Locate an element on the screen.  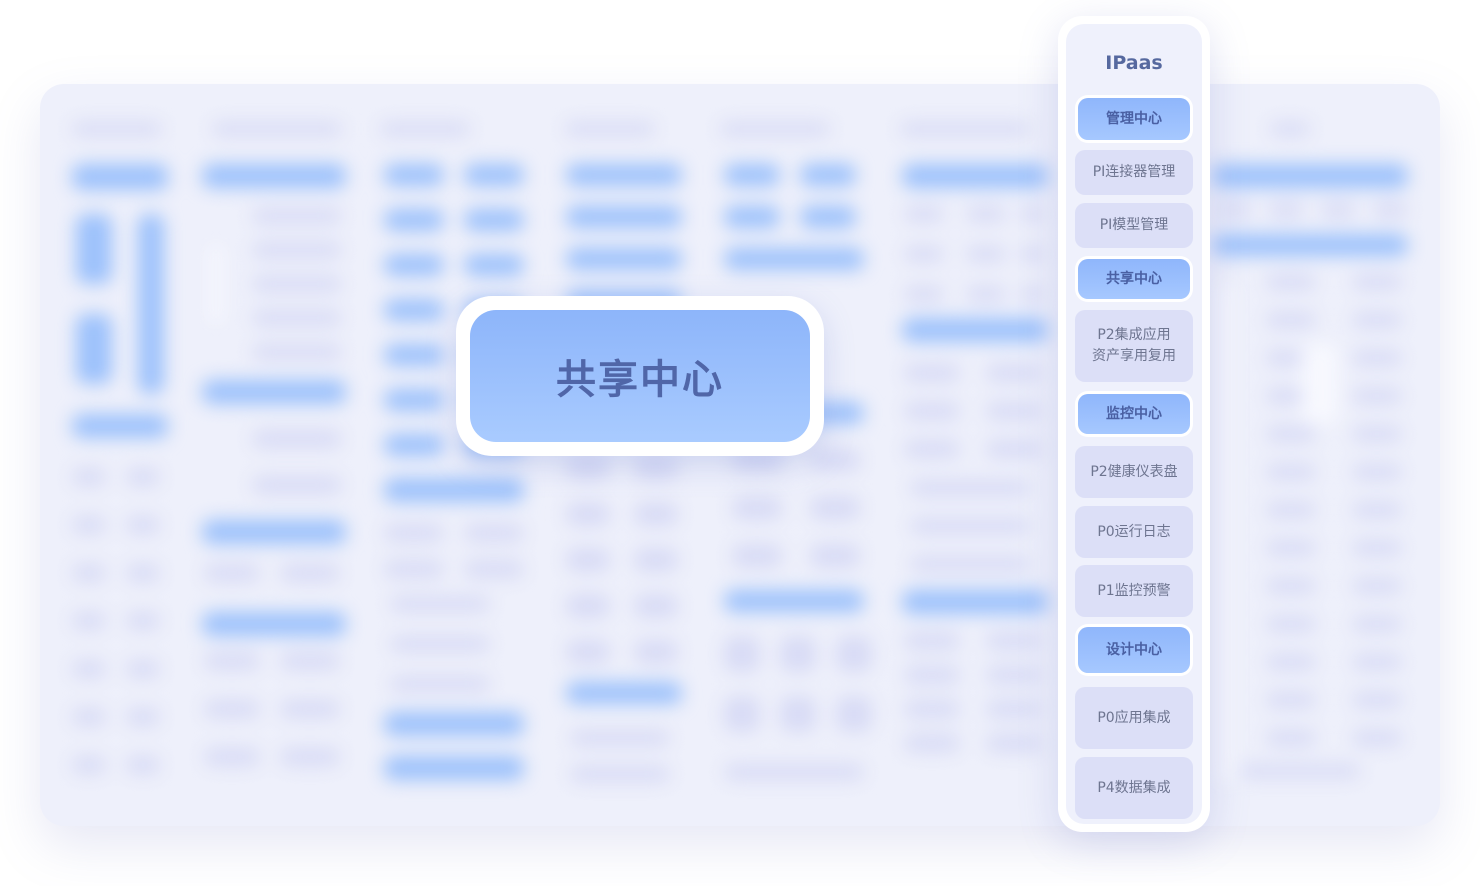
panel-item-app-integration: P0应用集成 is located at coordinates (1134, 718).